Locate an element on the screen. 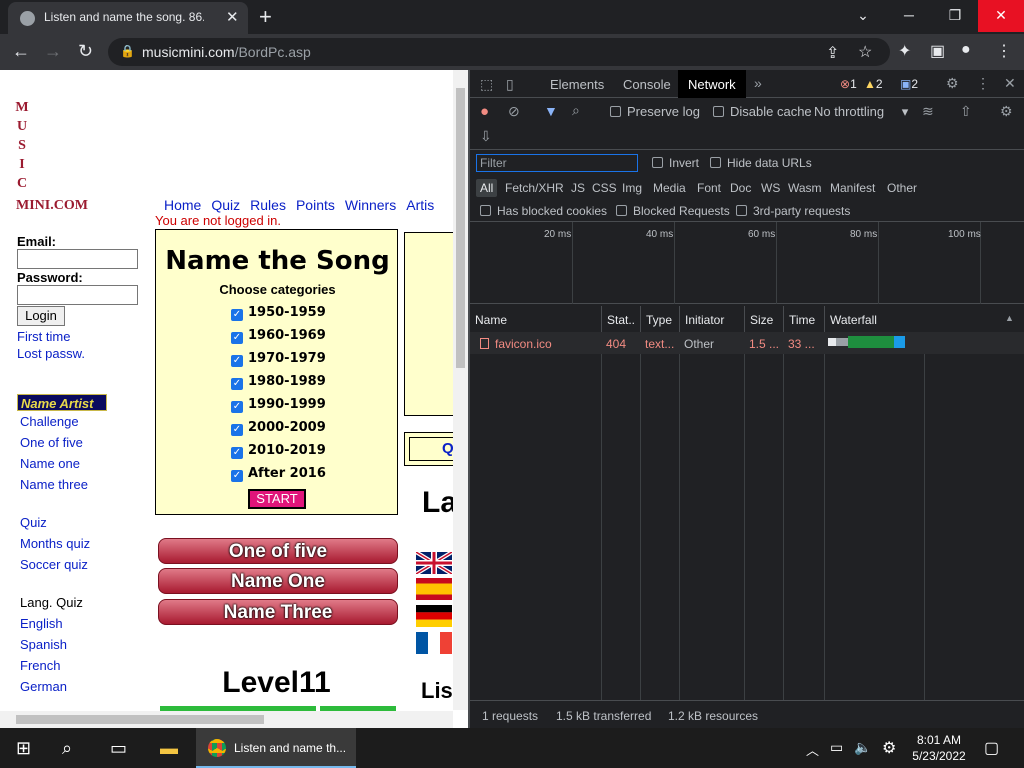 The image size is (1024, 768). type-filter-css: CSS is located at coordinates (604, 188).